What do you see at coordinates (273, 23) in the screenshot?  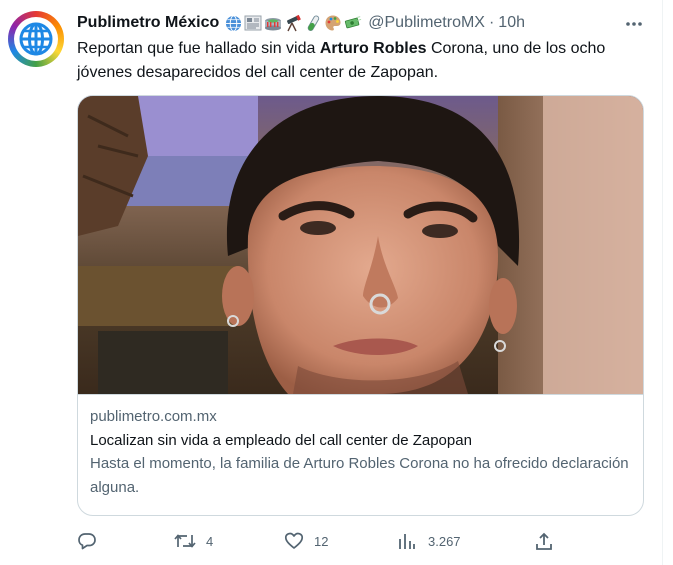 I see `stadium-icon` at bounding box center [273, 23].